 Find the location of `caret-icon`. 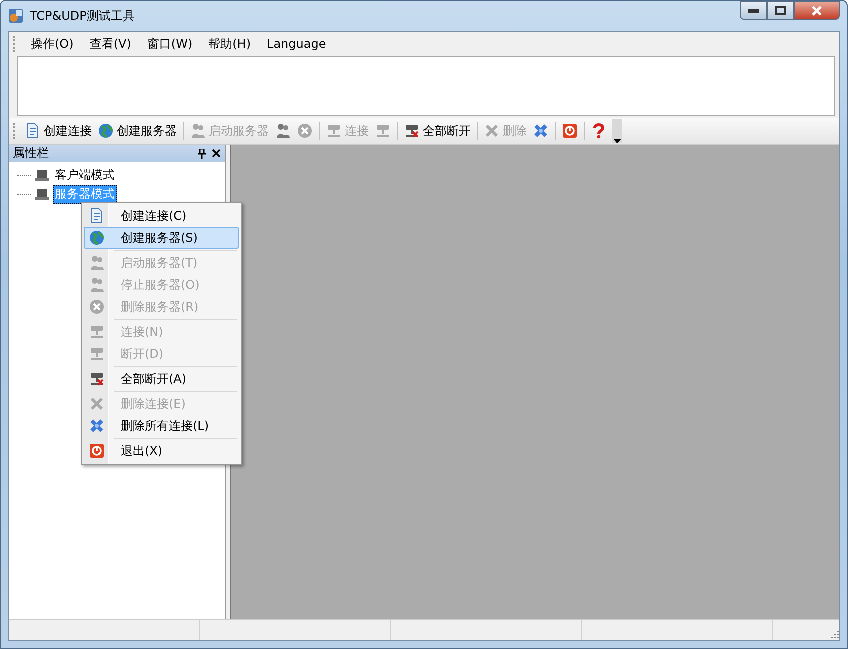

caret-icon is located at coordinates (617, 140).